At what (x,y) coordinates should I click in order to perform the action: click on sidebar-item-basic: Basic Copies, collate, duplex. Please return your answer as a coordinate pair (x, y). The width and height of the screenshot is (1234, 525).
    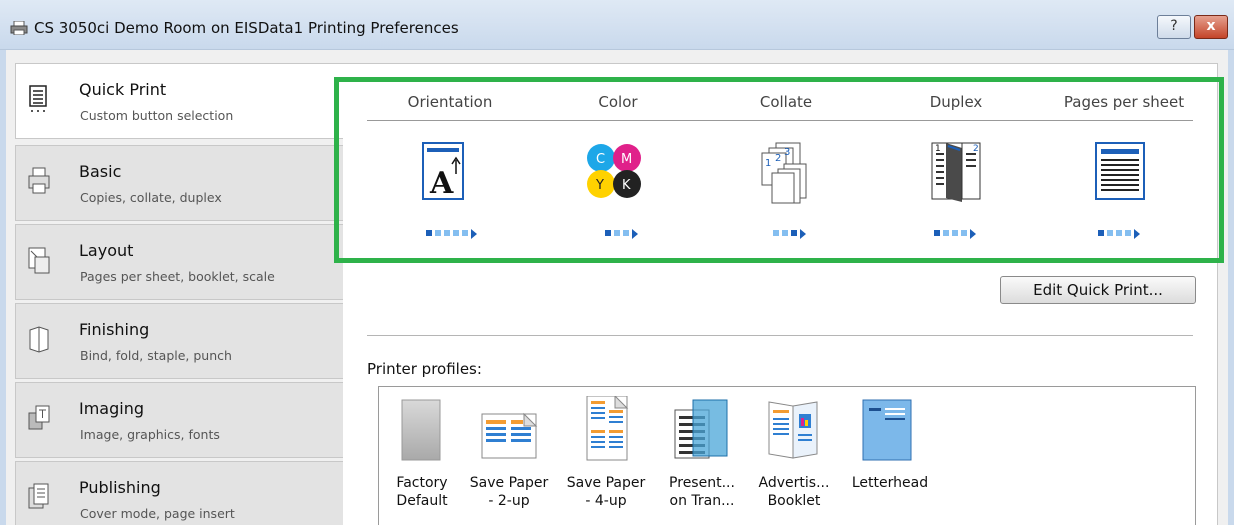
    Looking at the image, I should click on (179, 183).